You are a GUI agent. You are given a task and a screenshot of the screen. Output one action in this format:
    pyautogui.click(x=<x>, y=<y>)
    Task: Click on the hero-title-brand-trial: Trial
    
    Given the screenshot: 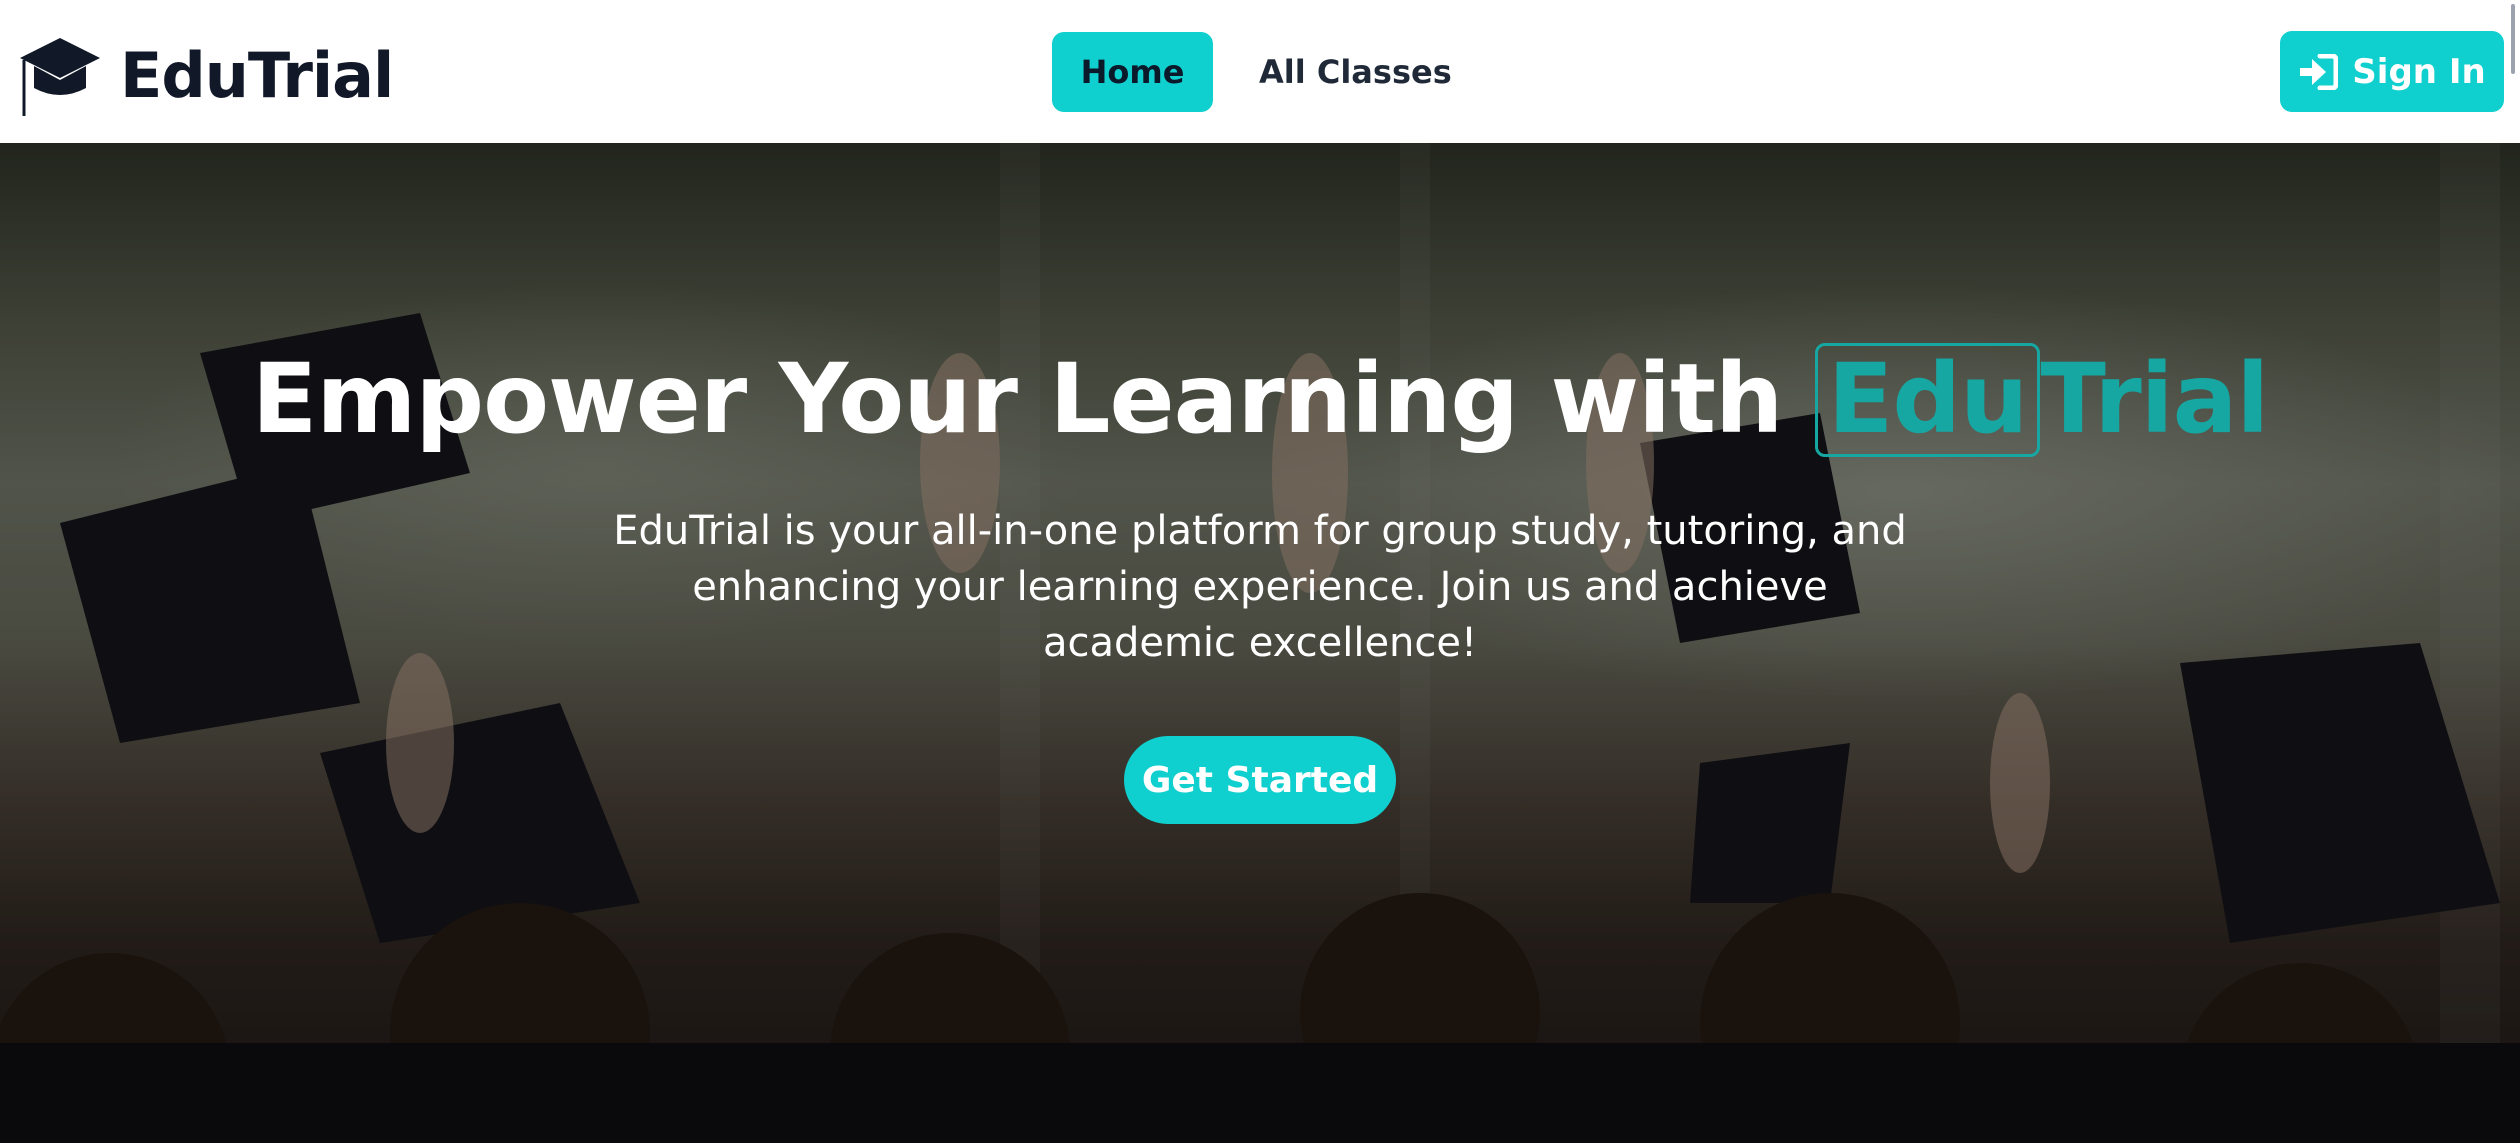 What is the action you would take?
    pyautogui.click(x=2154, y=399)
    